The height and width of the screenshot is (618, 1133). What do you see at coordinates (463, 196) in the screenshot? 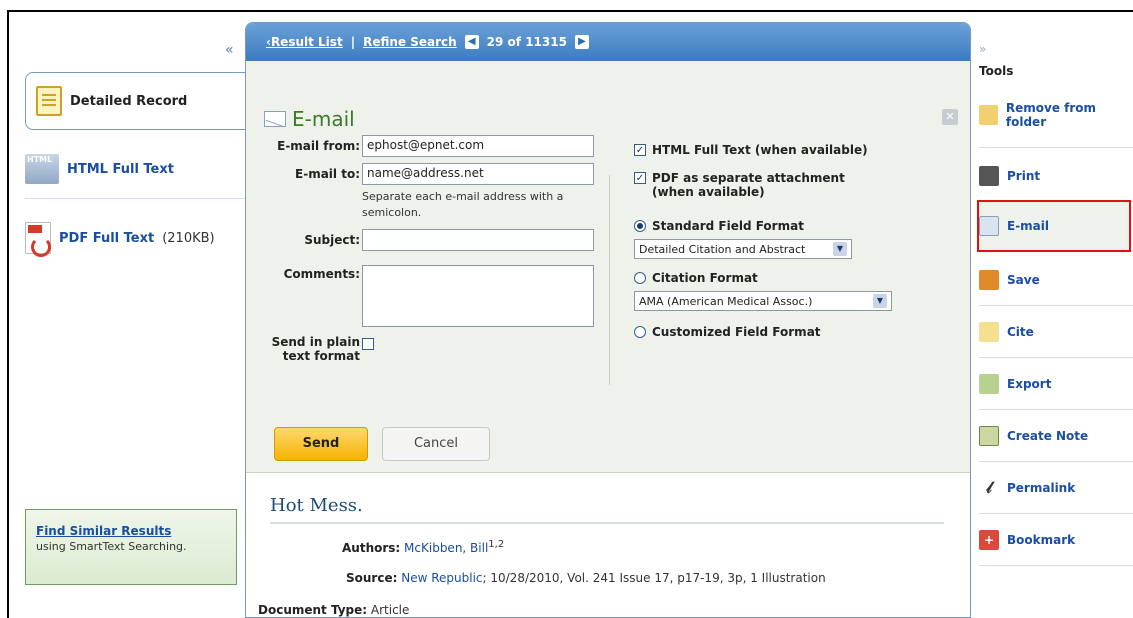
I see `email-to-hint: Separate each e-mail address with a` at bounding box center [463, 196].